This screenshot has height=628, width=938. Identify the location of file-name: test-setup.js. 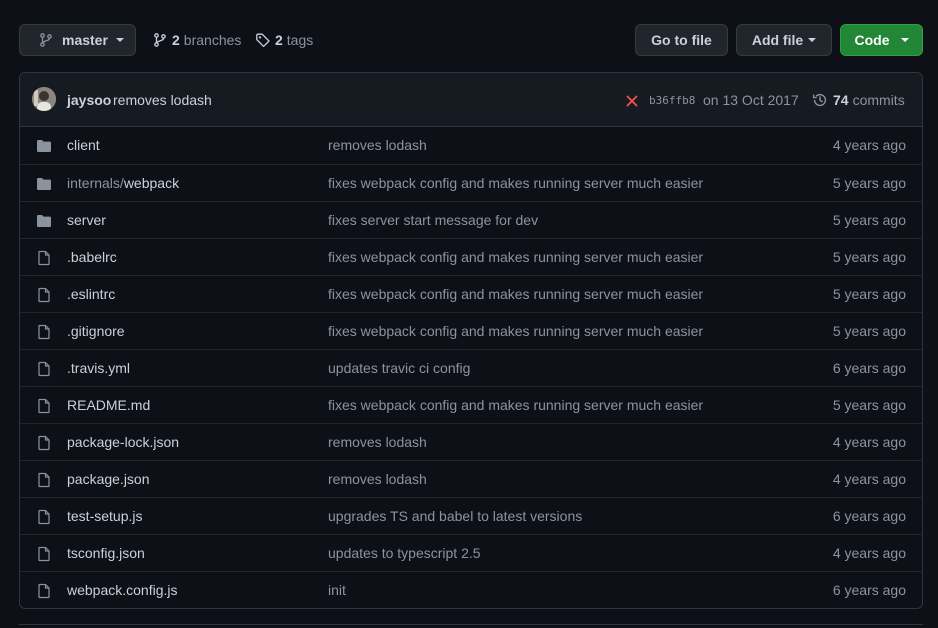
(105, 516).